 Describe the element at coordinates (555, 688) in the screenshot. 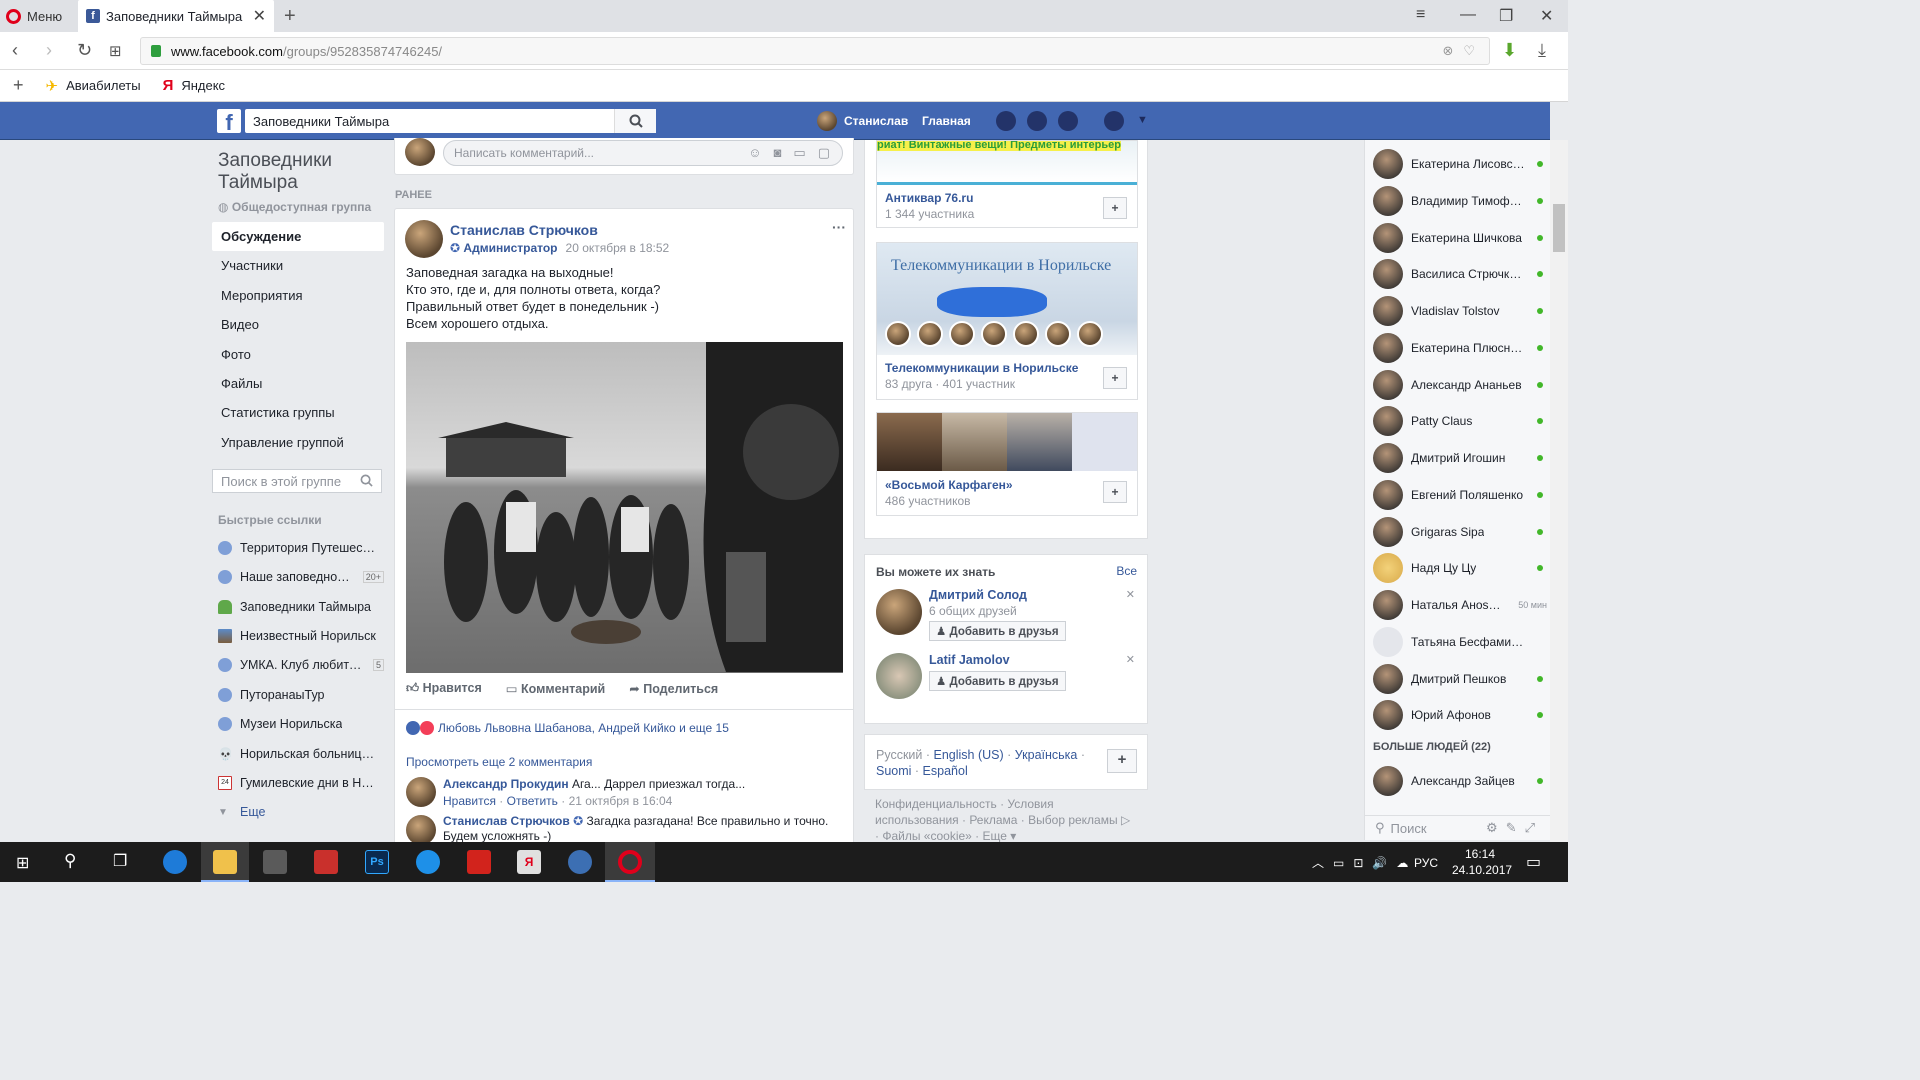

I see `comment-button: ▭ Комментарий` at that location.